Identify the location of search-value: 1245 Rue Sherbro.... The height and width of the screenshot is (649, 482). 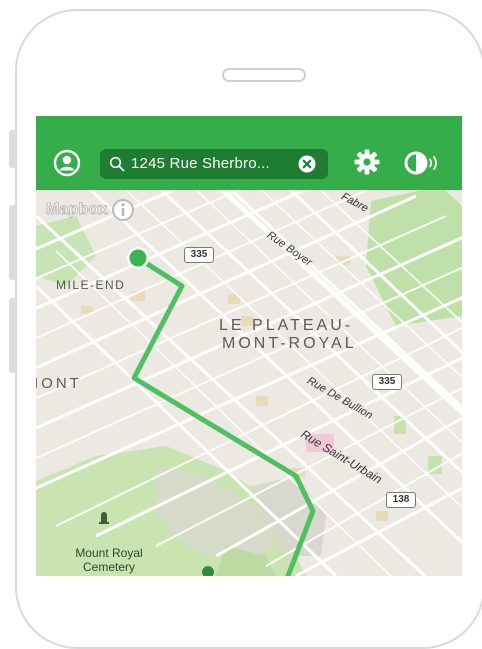
(200, 163).